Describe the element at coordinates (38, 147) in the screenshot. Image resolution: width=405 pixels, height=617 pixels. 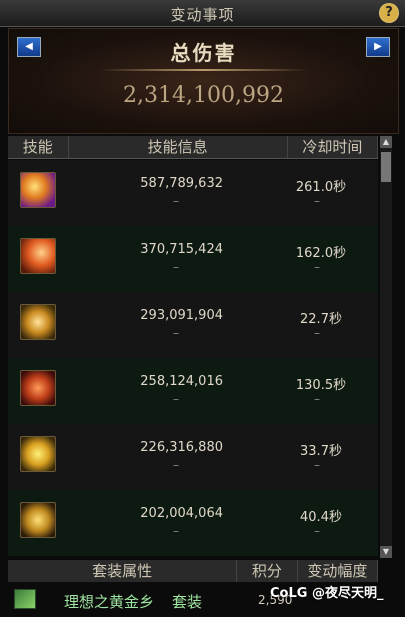
I see `column-skill: 技能` at that location.